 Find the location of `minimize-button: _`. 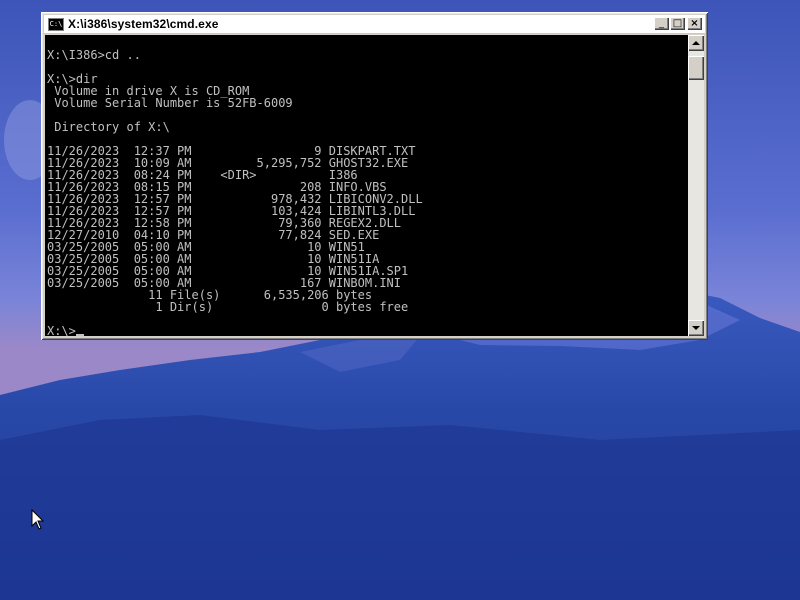

minimize-button: _ is located at coordinates (661, 23).